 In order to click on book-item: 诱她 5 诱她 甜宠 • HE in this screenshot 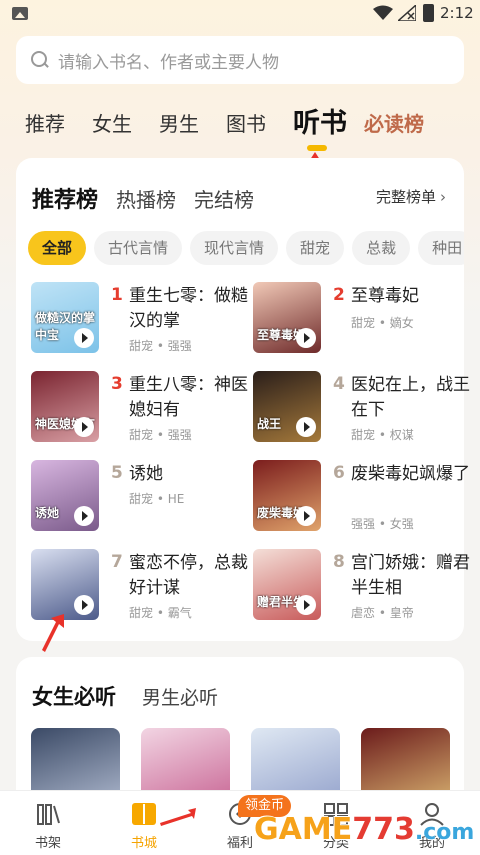, I will do `click(136, 498)`.